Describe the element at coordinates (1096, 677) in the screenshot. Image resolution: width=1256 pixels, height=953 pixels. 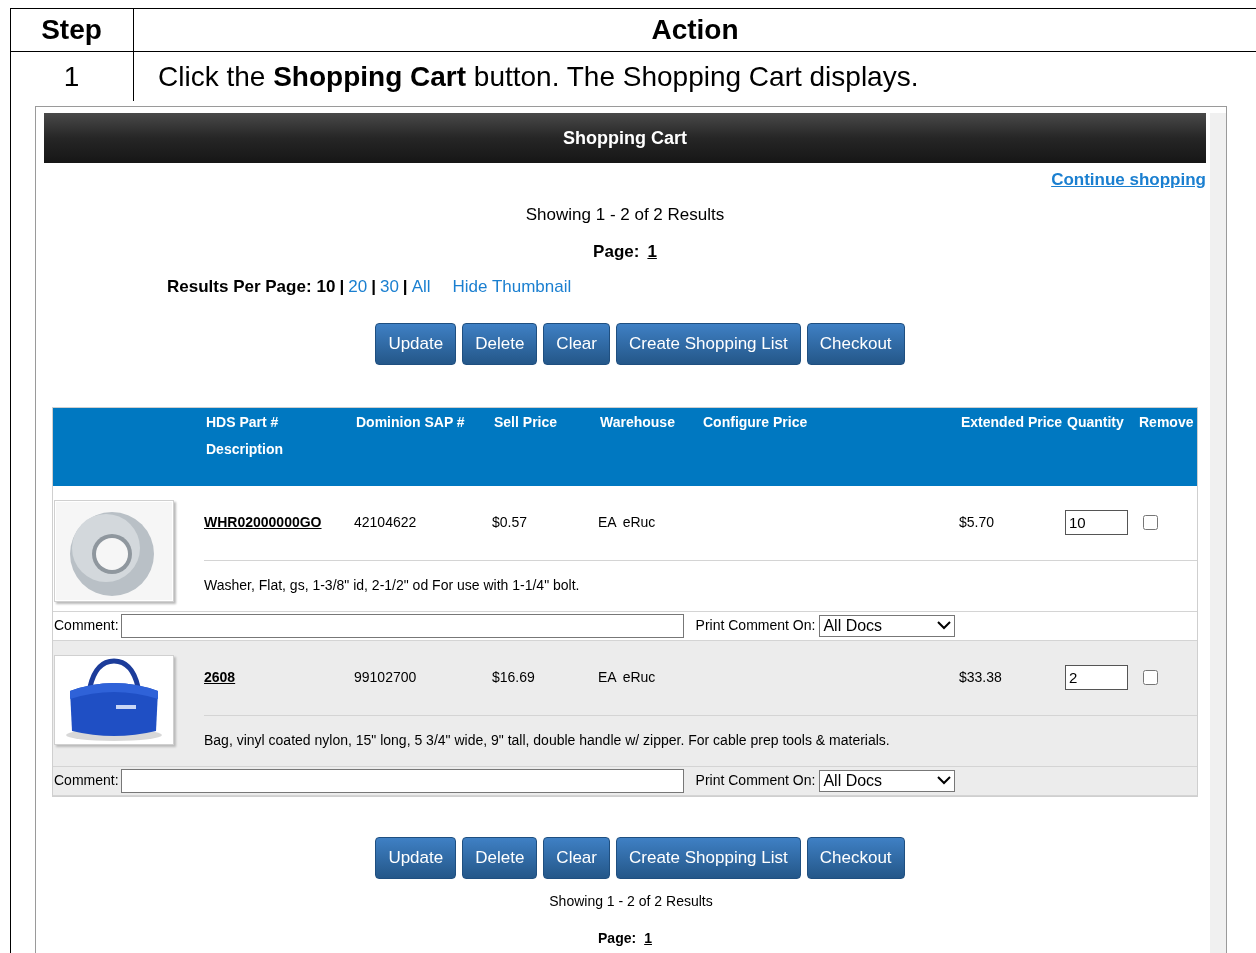
I see `quantity-field: 2` at that location.